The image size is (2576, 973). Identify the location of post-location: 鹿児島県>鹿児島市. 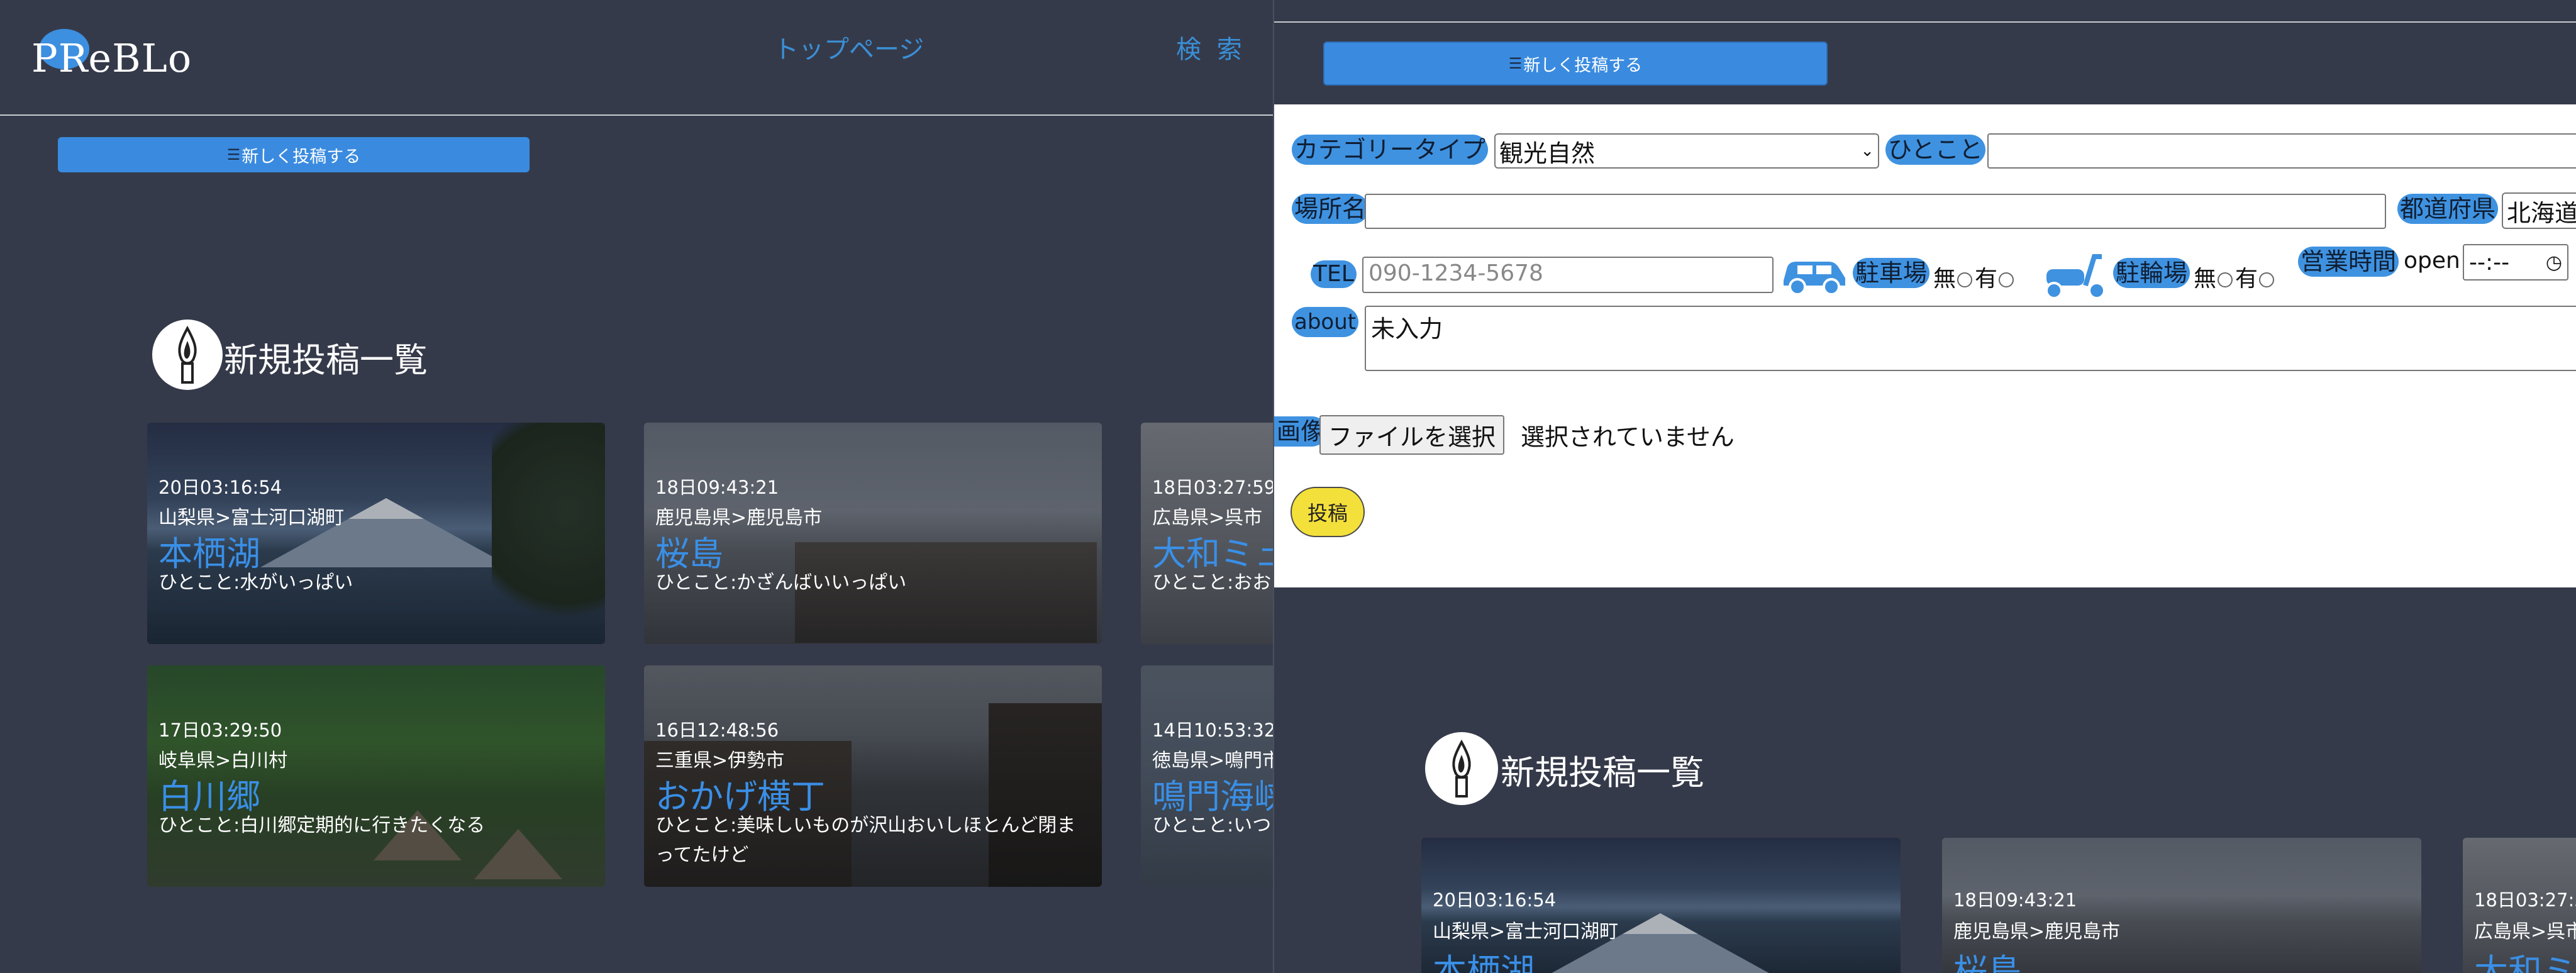
(2037, 932).